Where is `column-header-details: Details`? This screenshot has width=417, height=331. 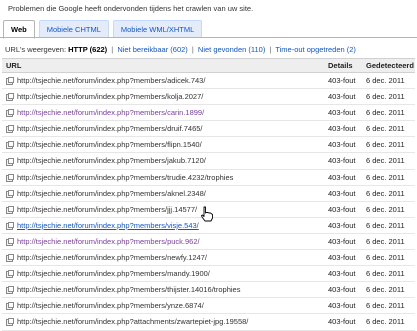
column-header-details: Details is located at coordinates (347, 65).